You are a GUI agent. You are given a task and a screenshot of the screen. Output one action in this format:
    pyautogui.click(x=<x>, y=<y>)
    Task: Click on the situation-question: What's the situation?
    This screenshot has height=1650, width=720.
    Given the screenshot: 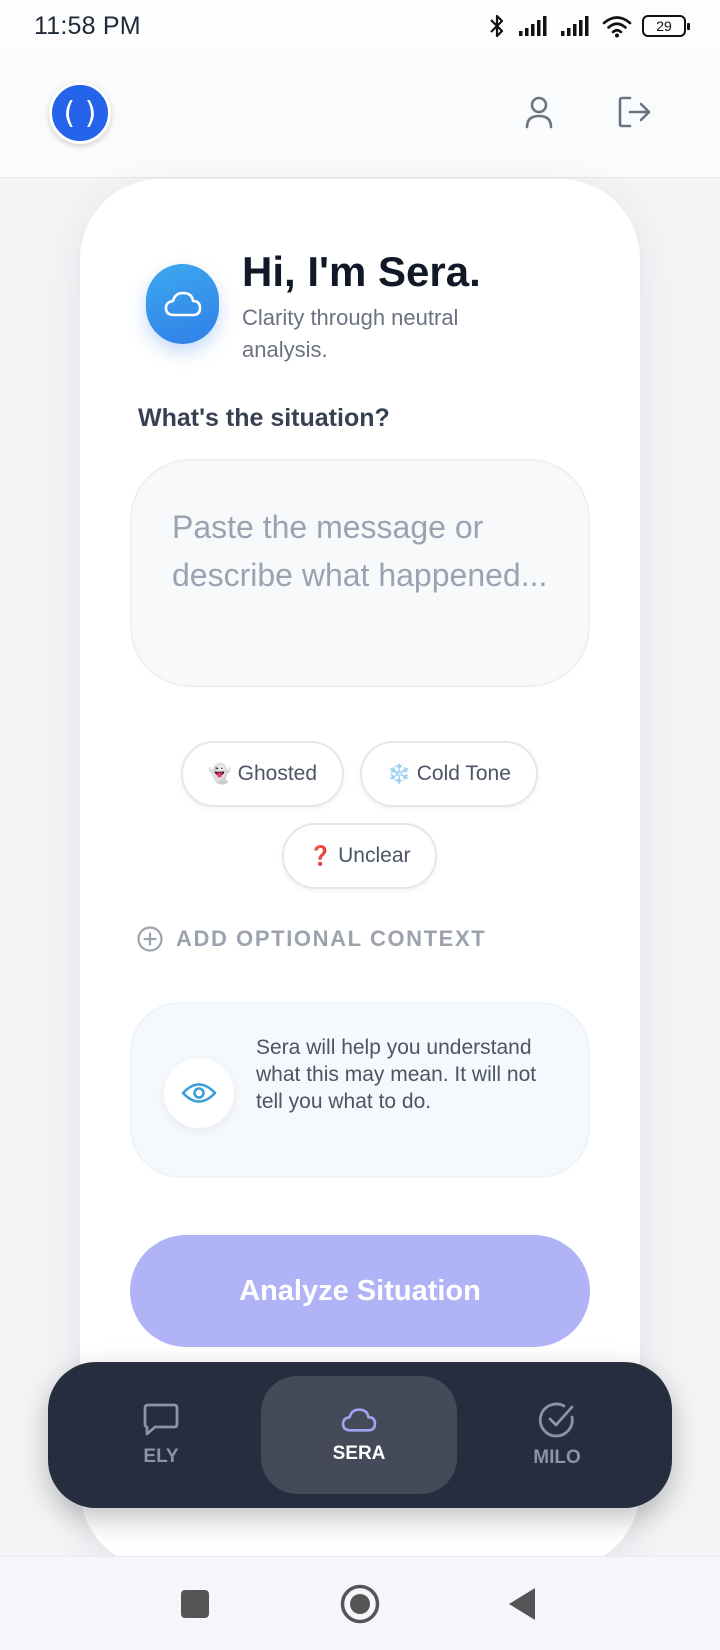 What is the action you would take?
    pyautogui.click(x=264, y=418)
    